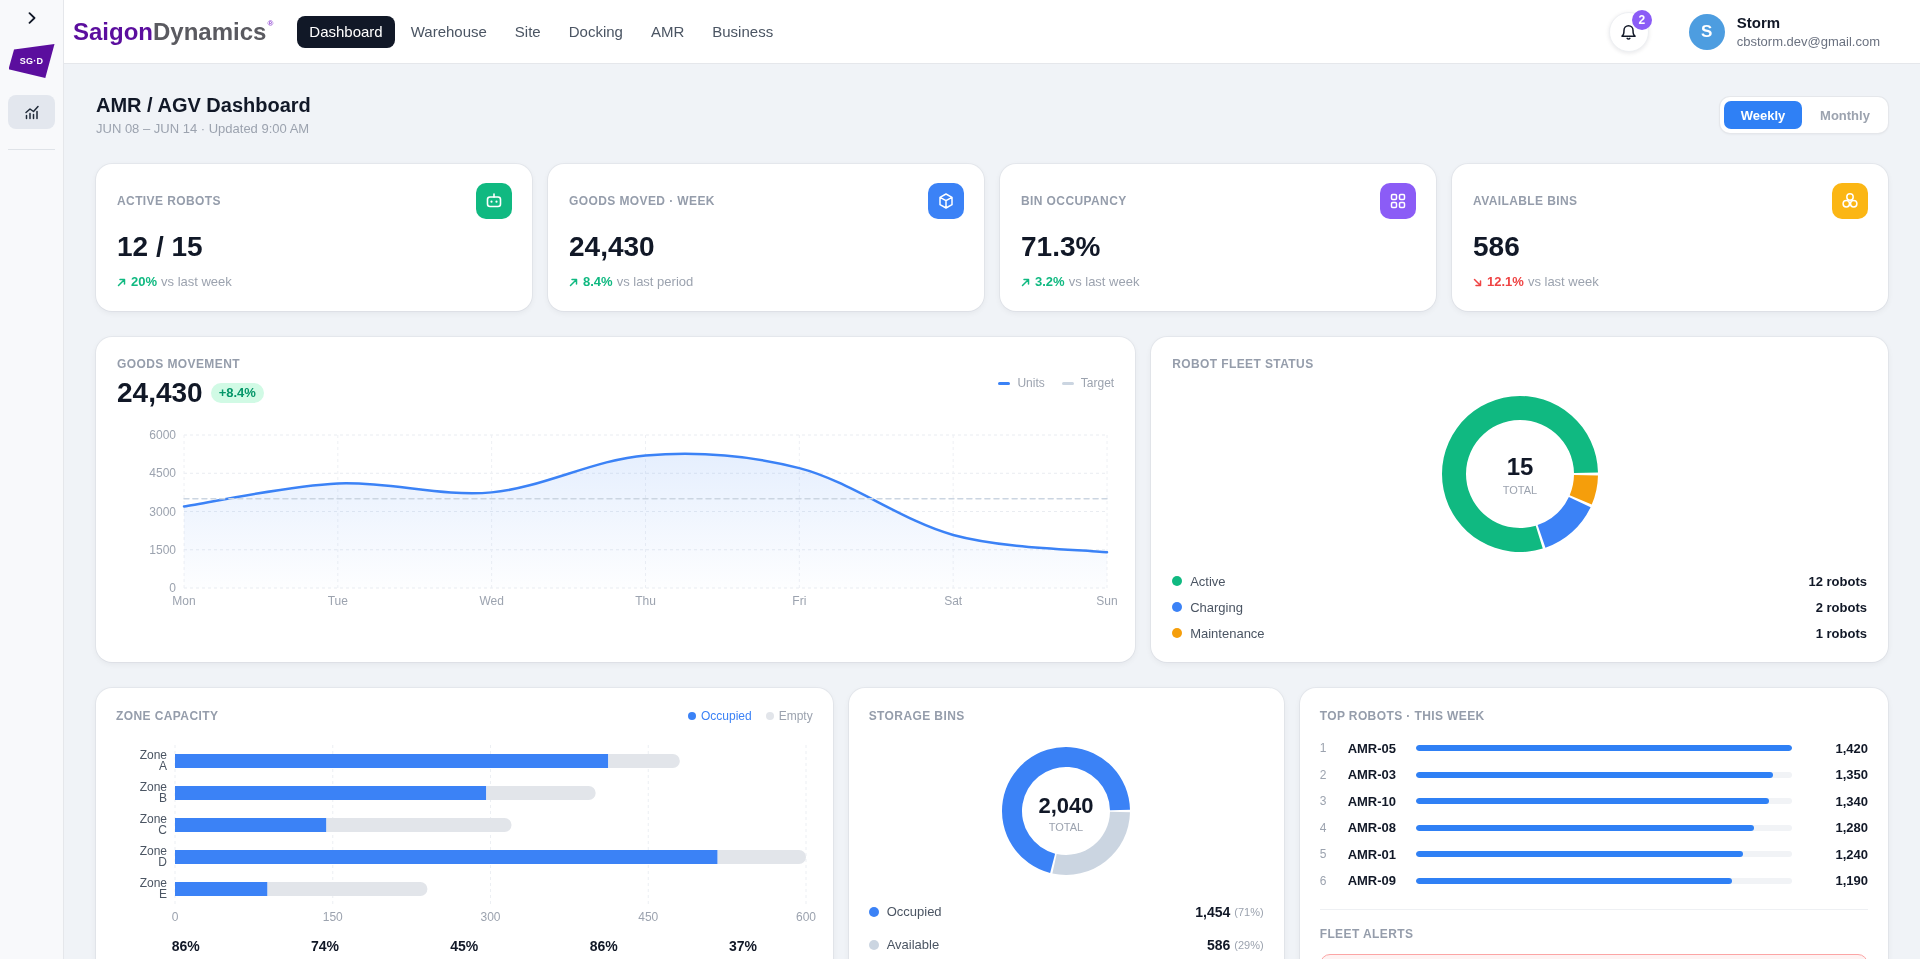  Describe the element at coordinates (172, 588) in the screenshot. I see `y-axis-label: 0` at that location.